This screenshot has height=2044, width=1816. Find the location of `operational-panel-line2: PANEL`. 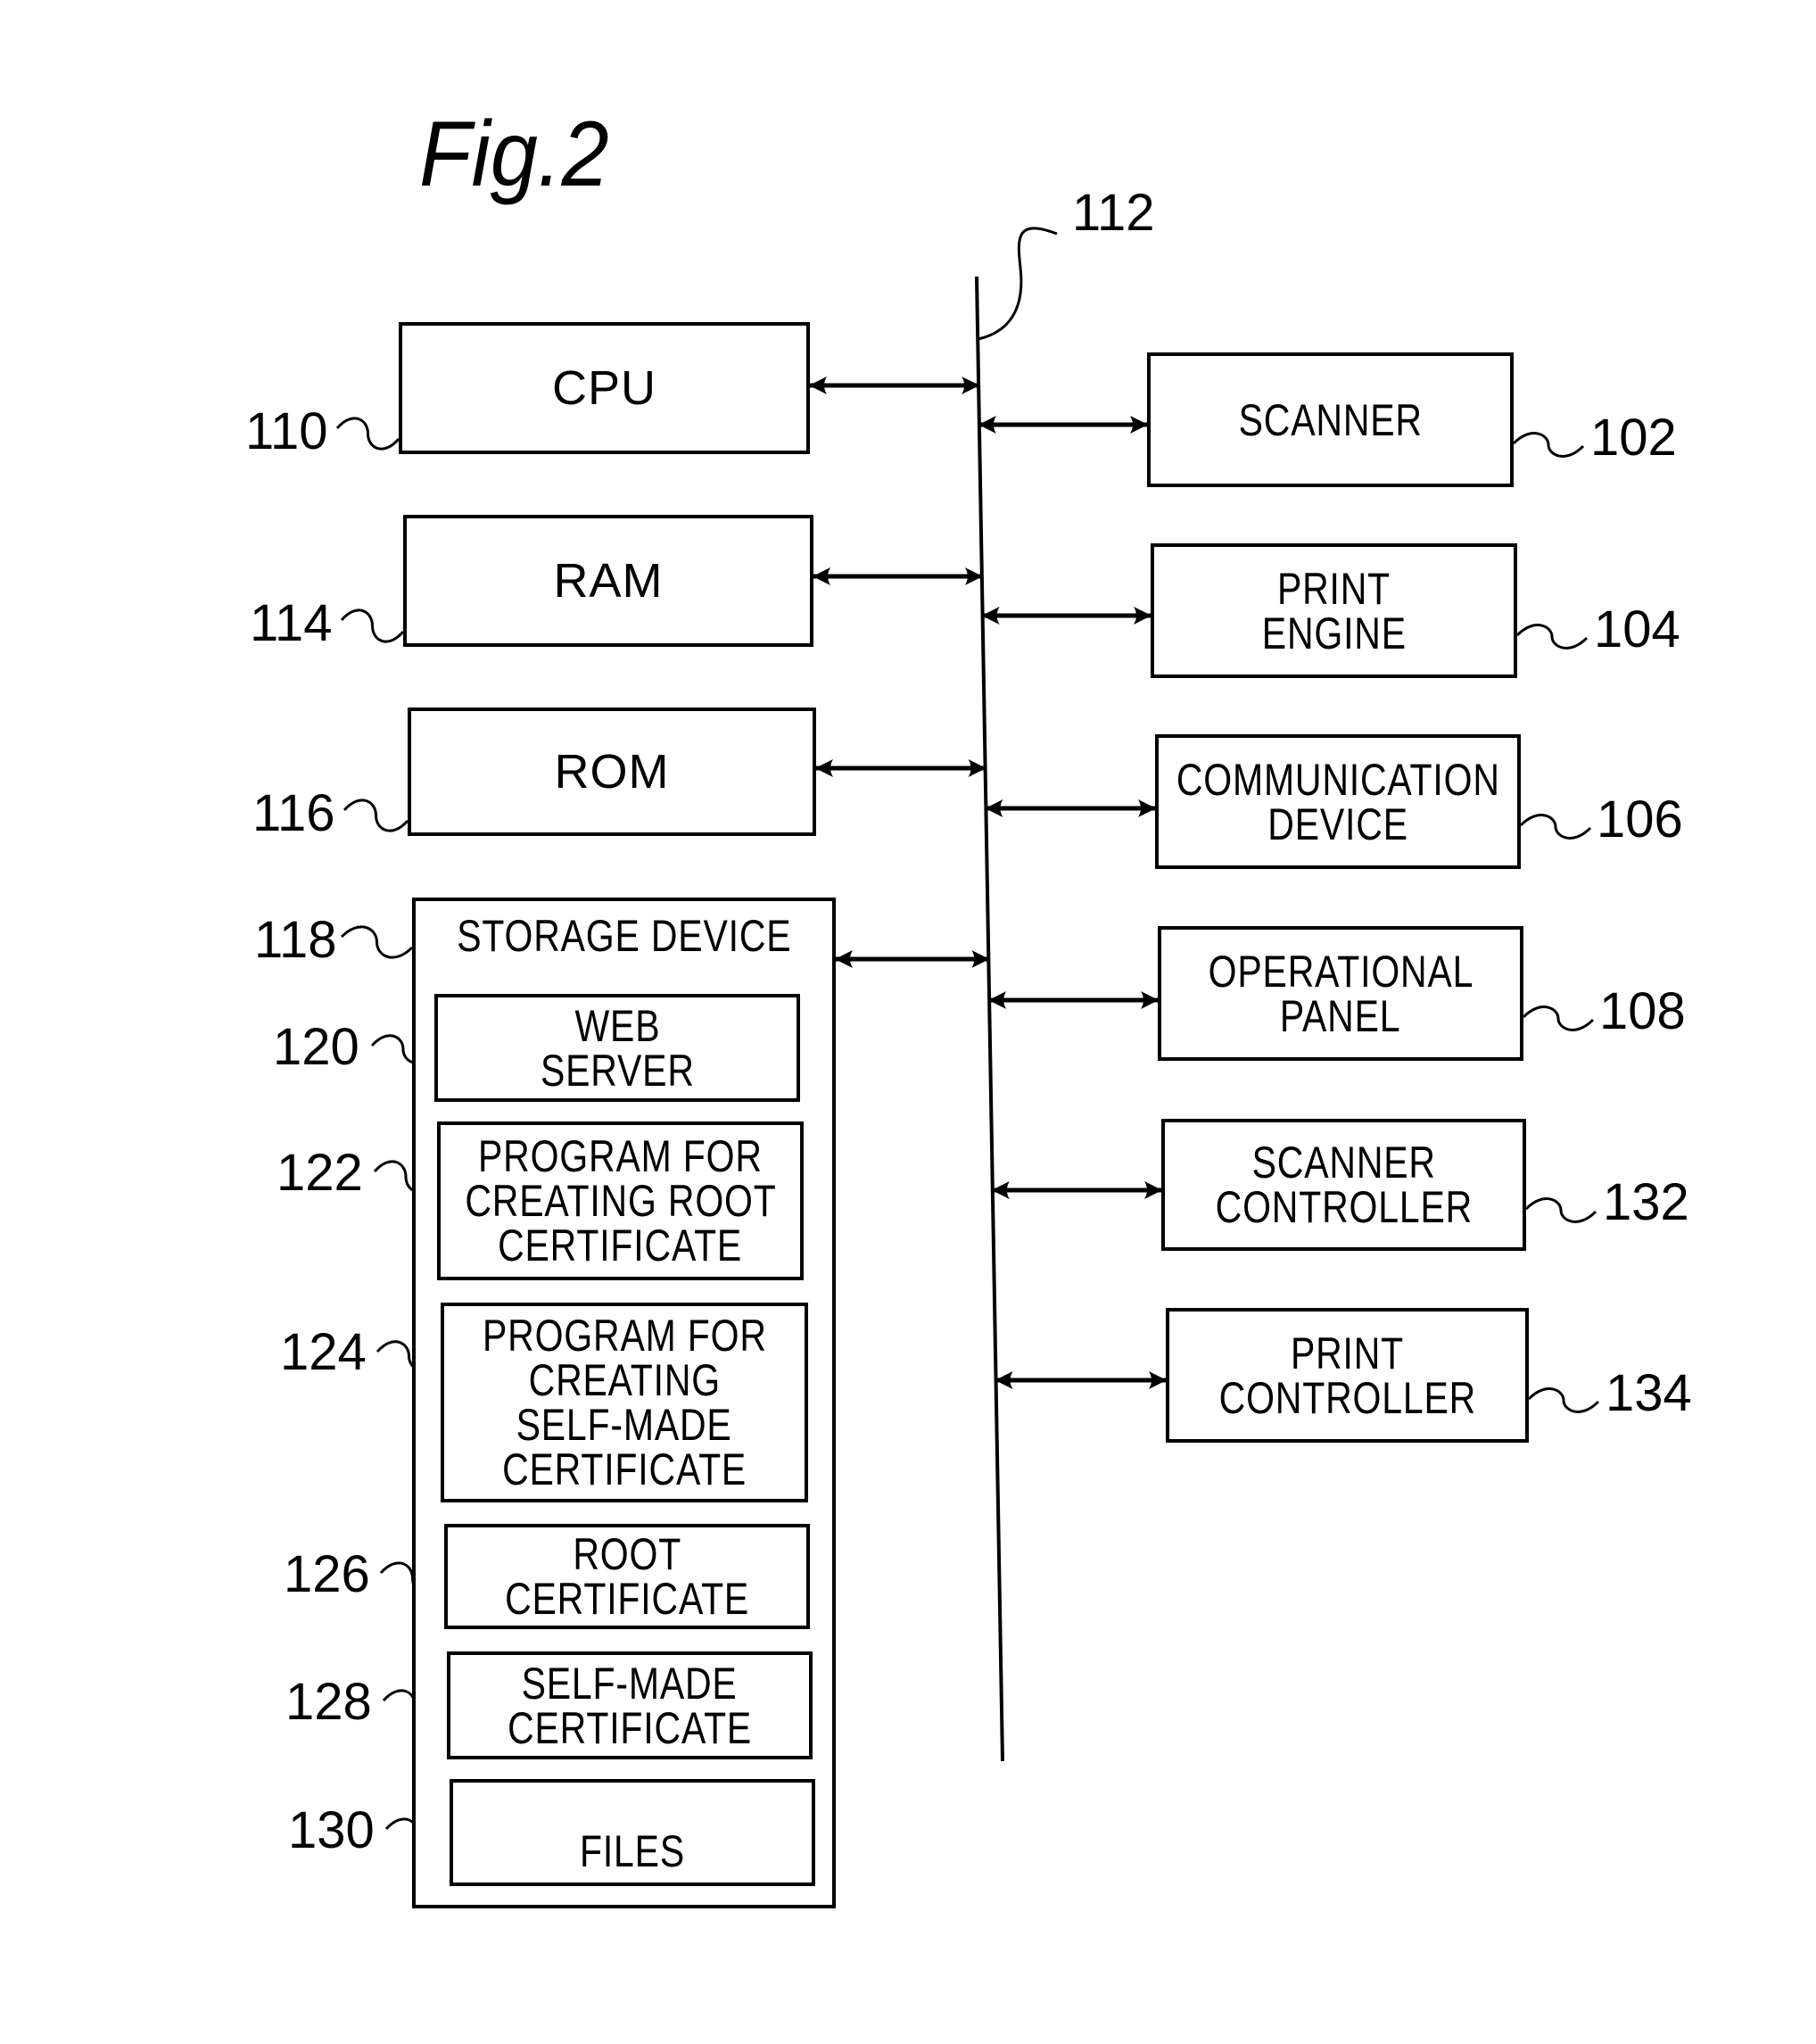

operational-panel-line2: PANEL is located at coordinates (1340, 1015).